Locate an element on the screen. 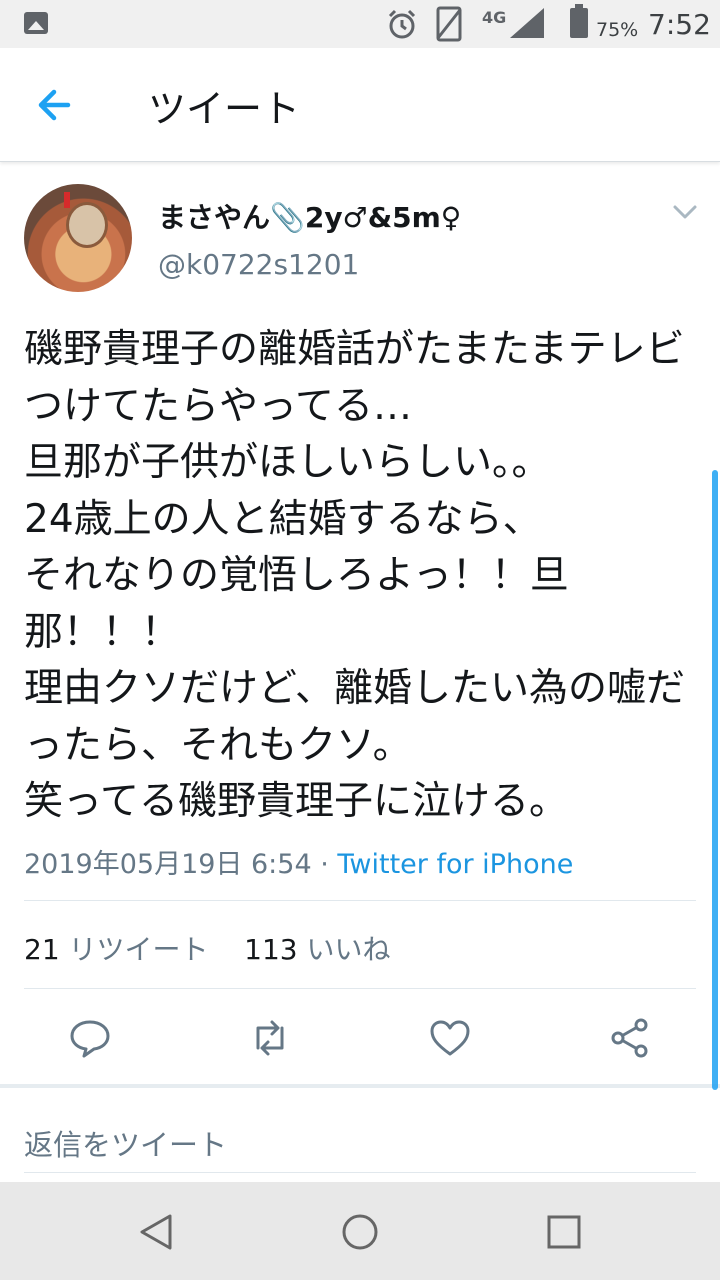 This screenshot has width=720, height=1280. battery-percent: 75% is located at coordinates (617, 30).